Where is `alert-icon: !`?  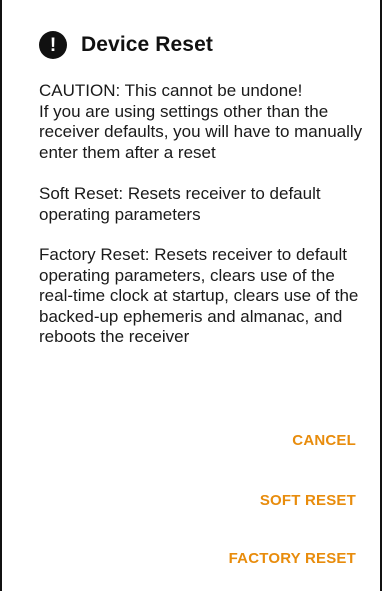
alert-icon: ! is located at coordinates (53, 45).